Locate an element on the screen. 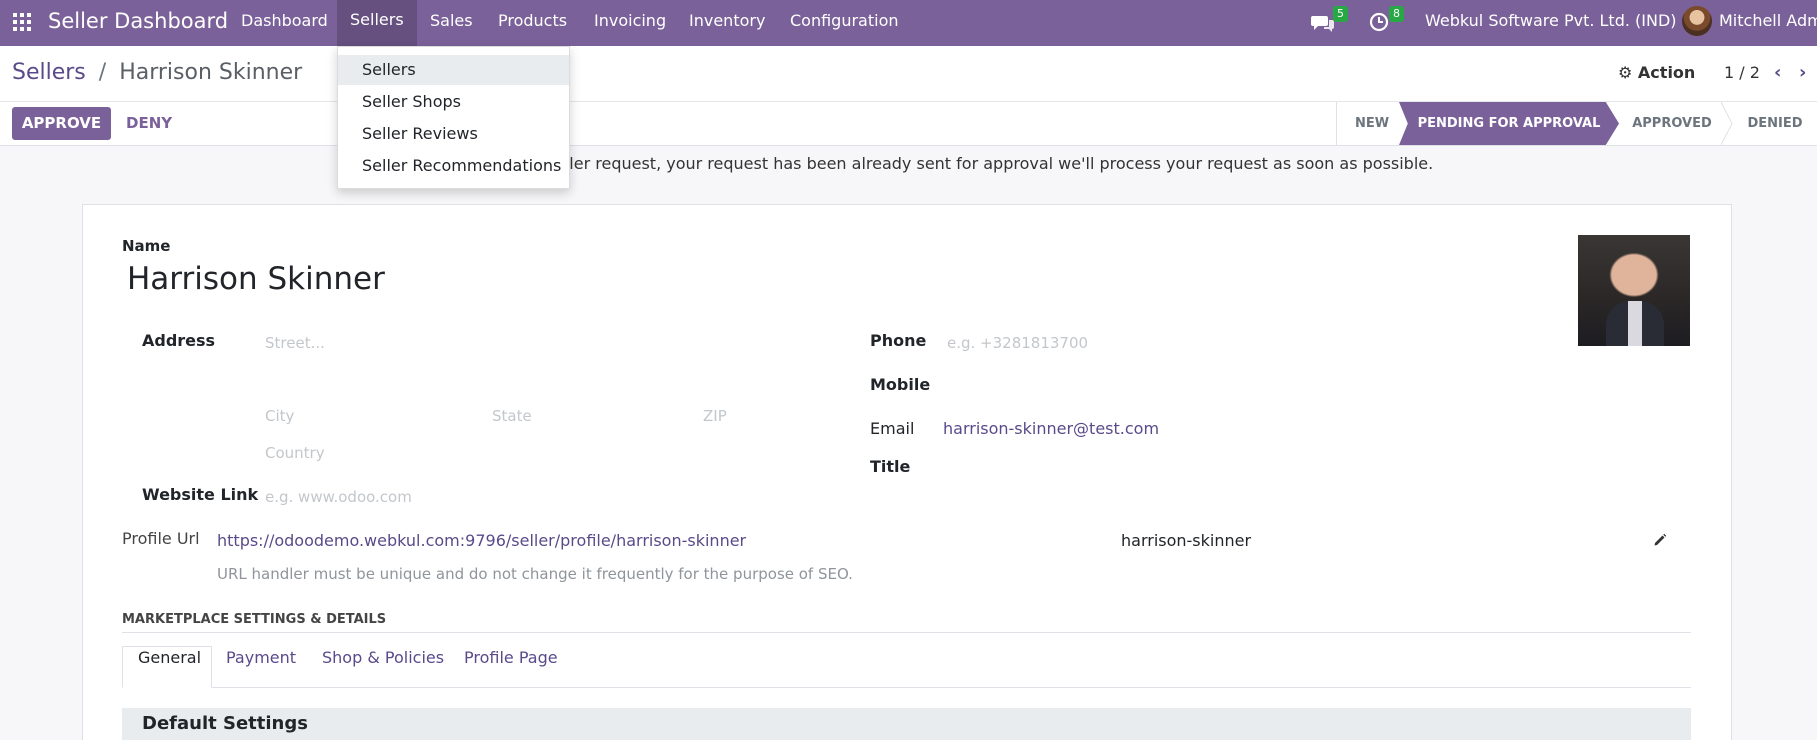  messages-badge: 5 is located at coordinates (1340, 14).